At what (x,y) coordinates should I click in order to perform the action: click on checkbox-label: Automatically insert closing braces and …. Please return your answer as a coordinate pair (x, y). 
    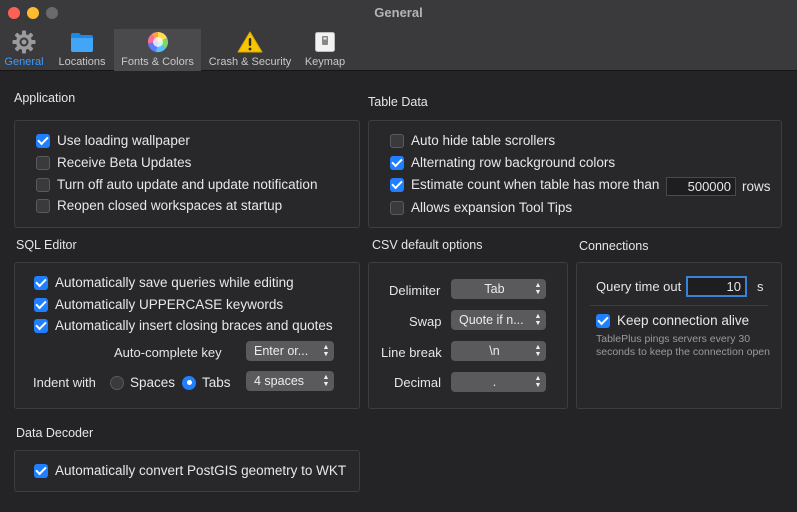
    Looking at the image, I should click on (194, 325).